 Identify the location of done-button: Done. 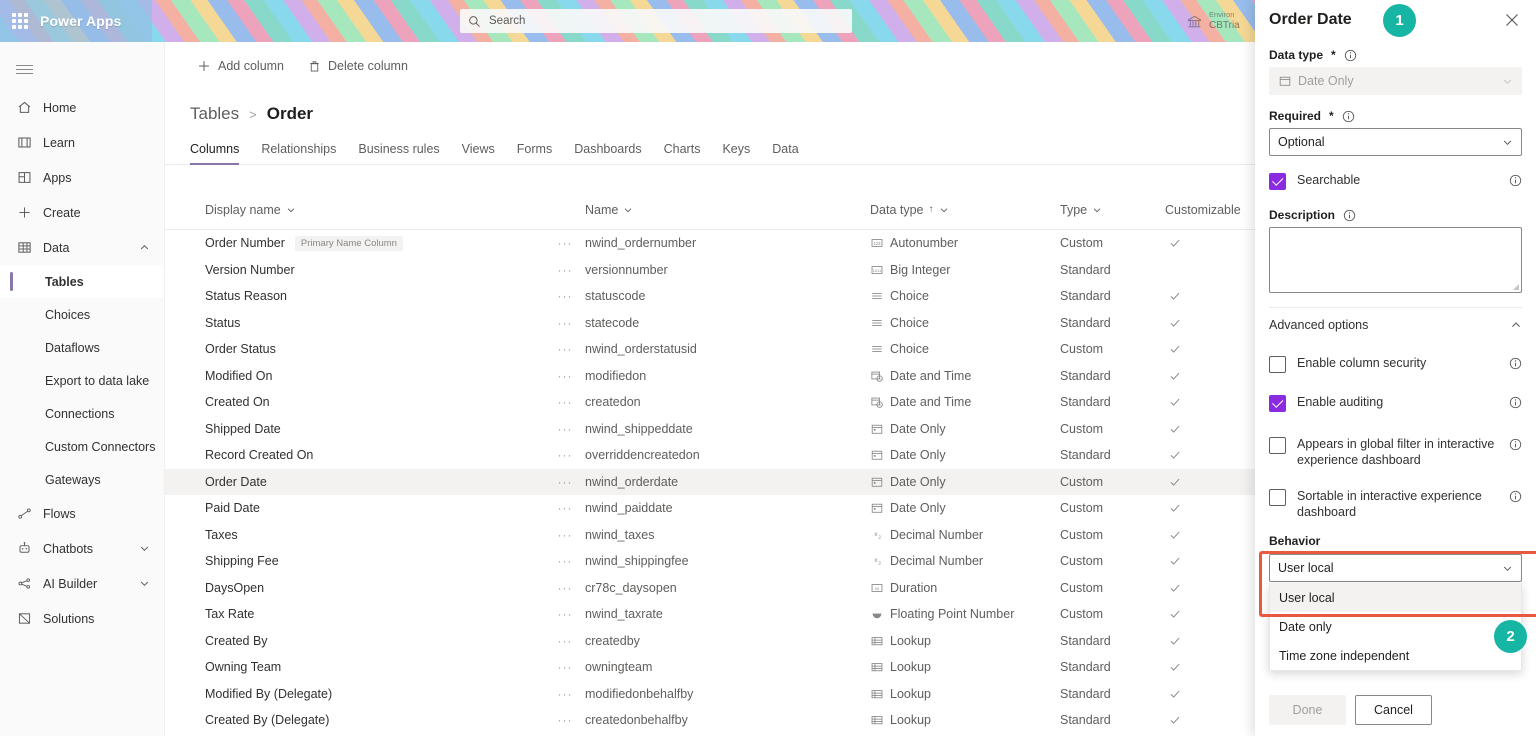
(1307, 710).